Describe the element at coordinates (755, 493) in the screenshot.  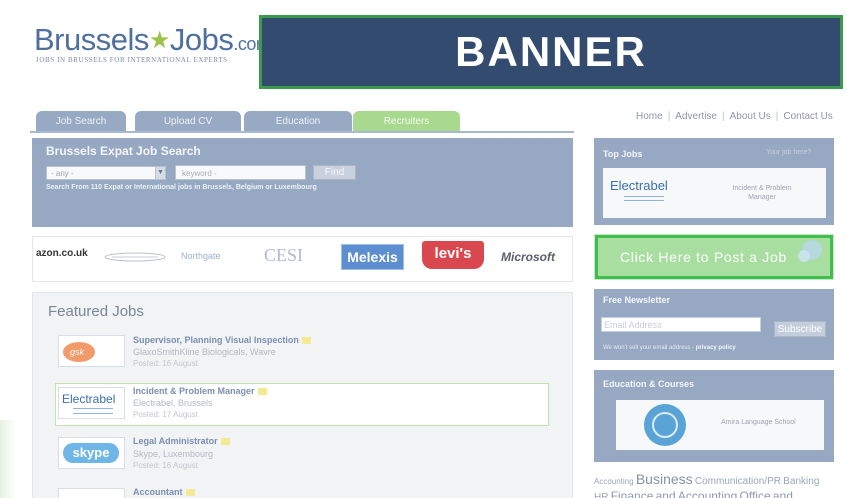
I see `tag-link: Office` at that location.